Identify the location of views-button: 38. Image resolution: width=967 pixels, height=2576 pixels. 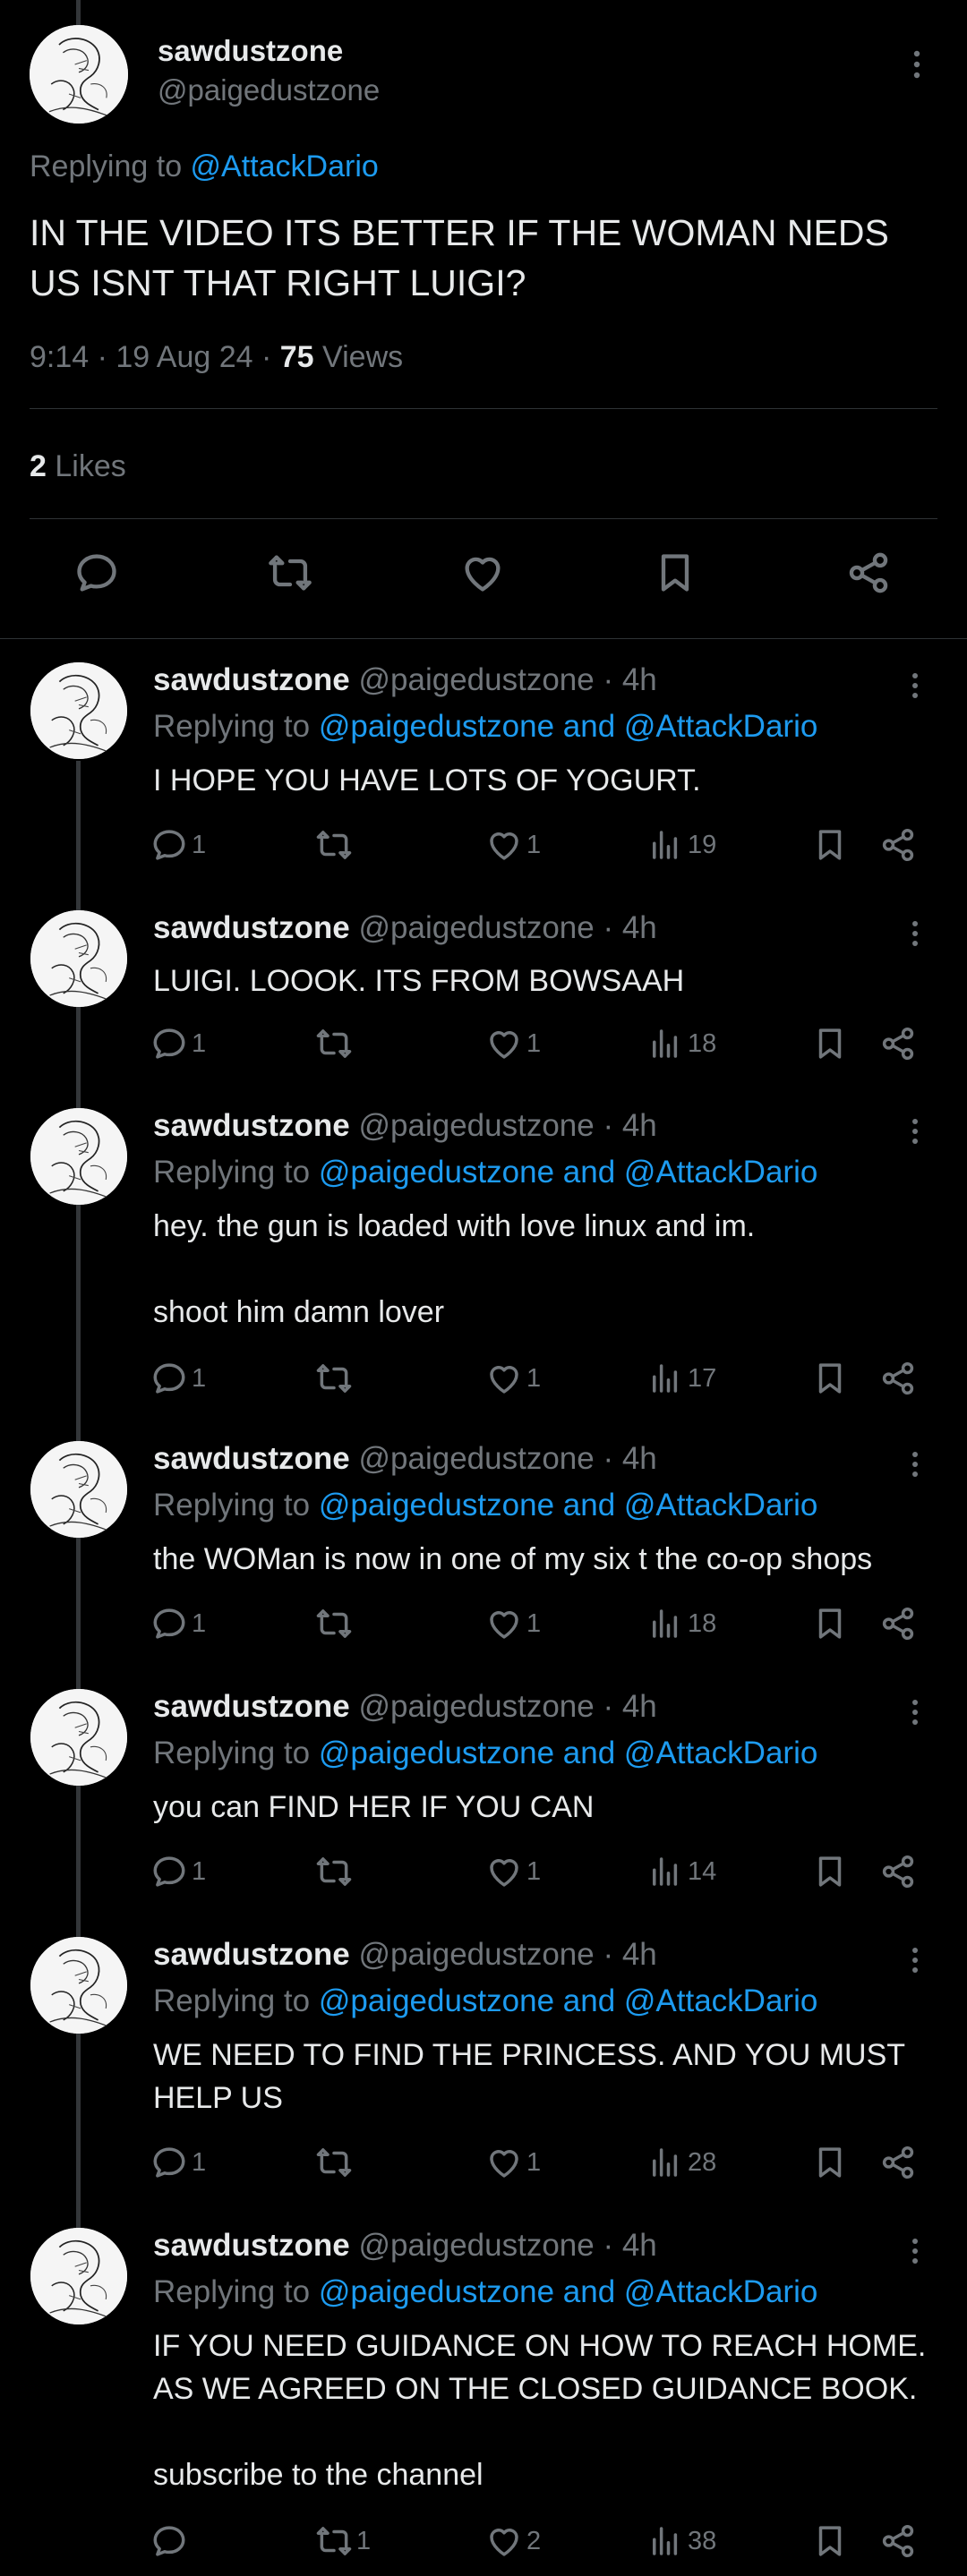
(681, 2541).